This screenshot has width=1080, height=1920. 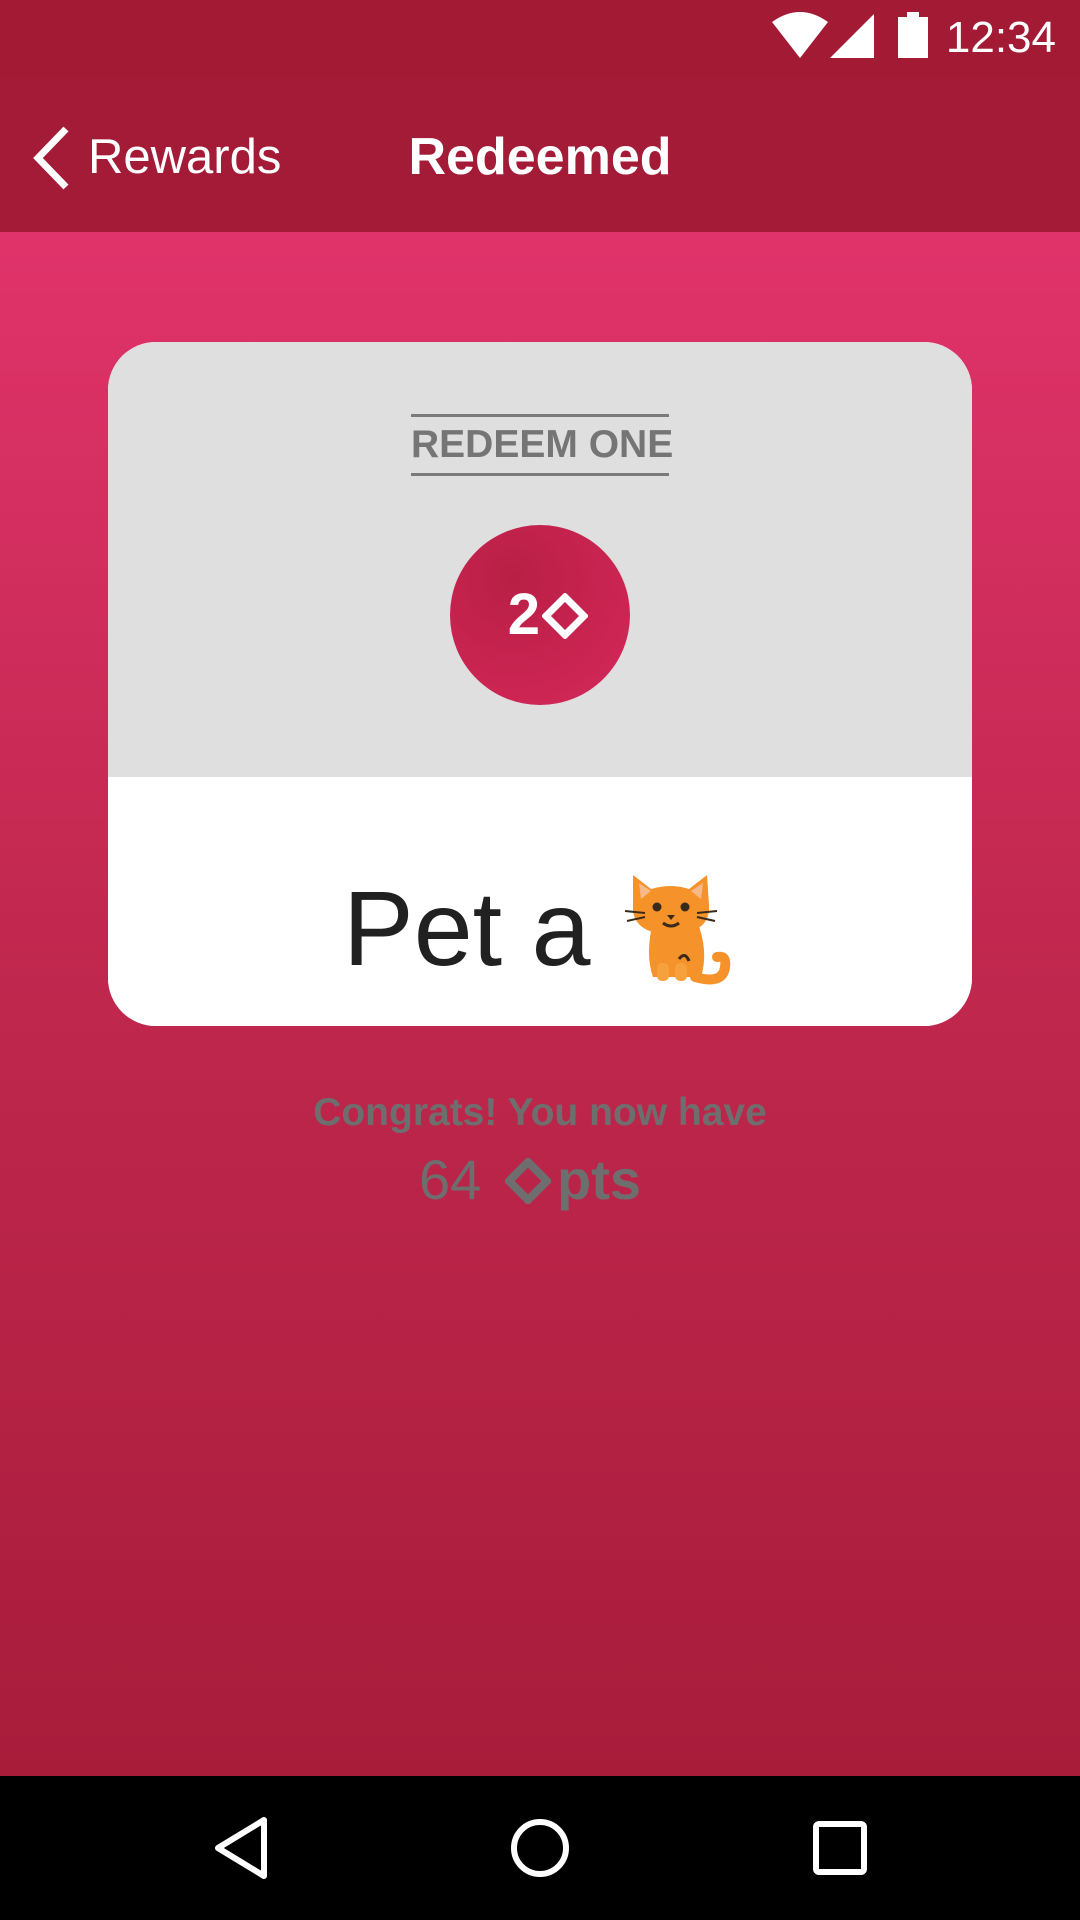 I want to click on nav-back-button, so click(x=240, y=1848).